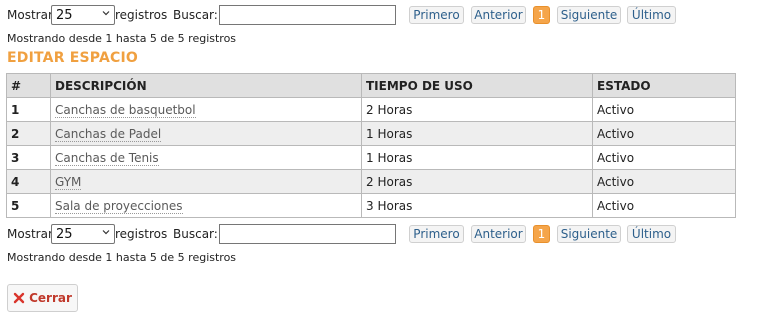 Image resolution: width=761 pixels, height=323 pixels. Describe the element at coordinates (664, 85) in the screenshot. I see `col-status-header: ESTADO` at that location.